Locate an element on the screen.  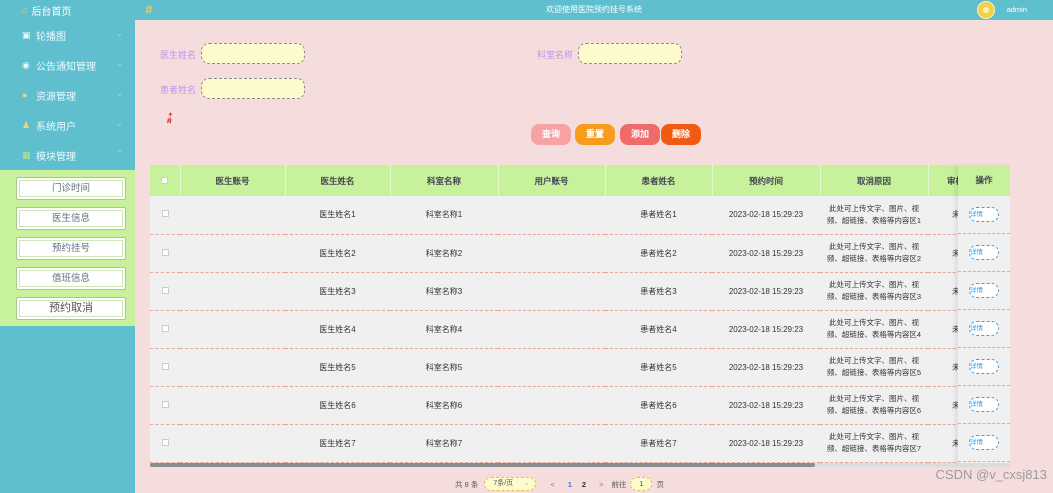
add-button: 添加 is located at coordinates (640, 134).